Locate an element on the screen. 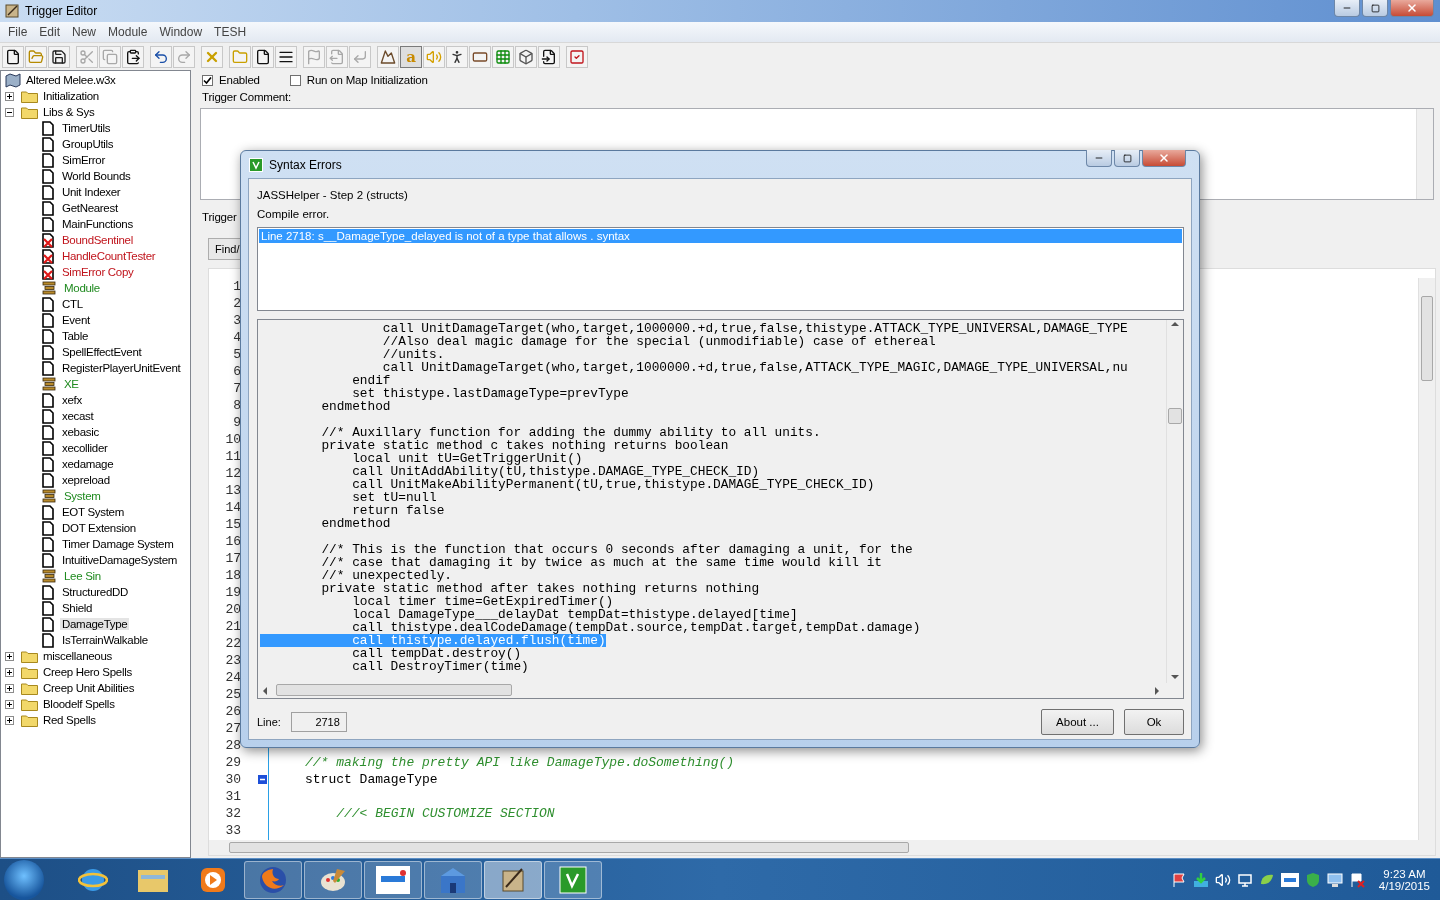  line-number: 27 is located at coordinates (232, 728).